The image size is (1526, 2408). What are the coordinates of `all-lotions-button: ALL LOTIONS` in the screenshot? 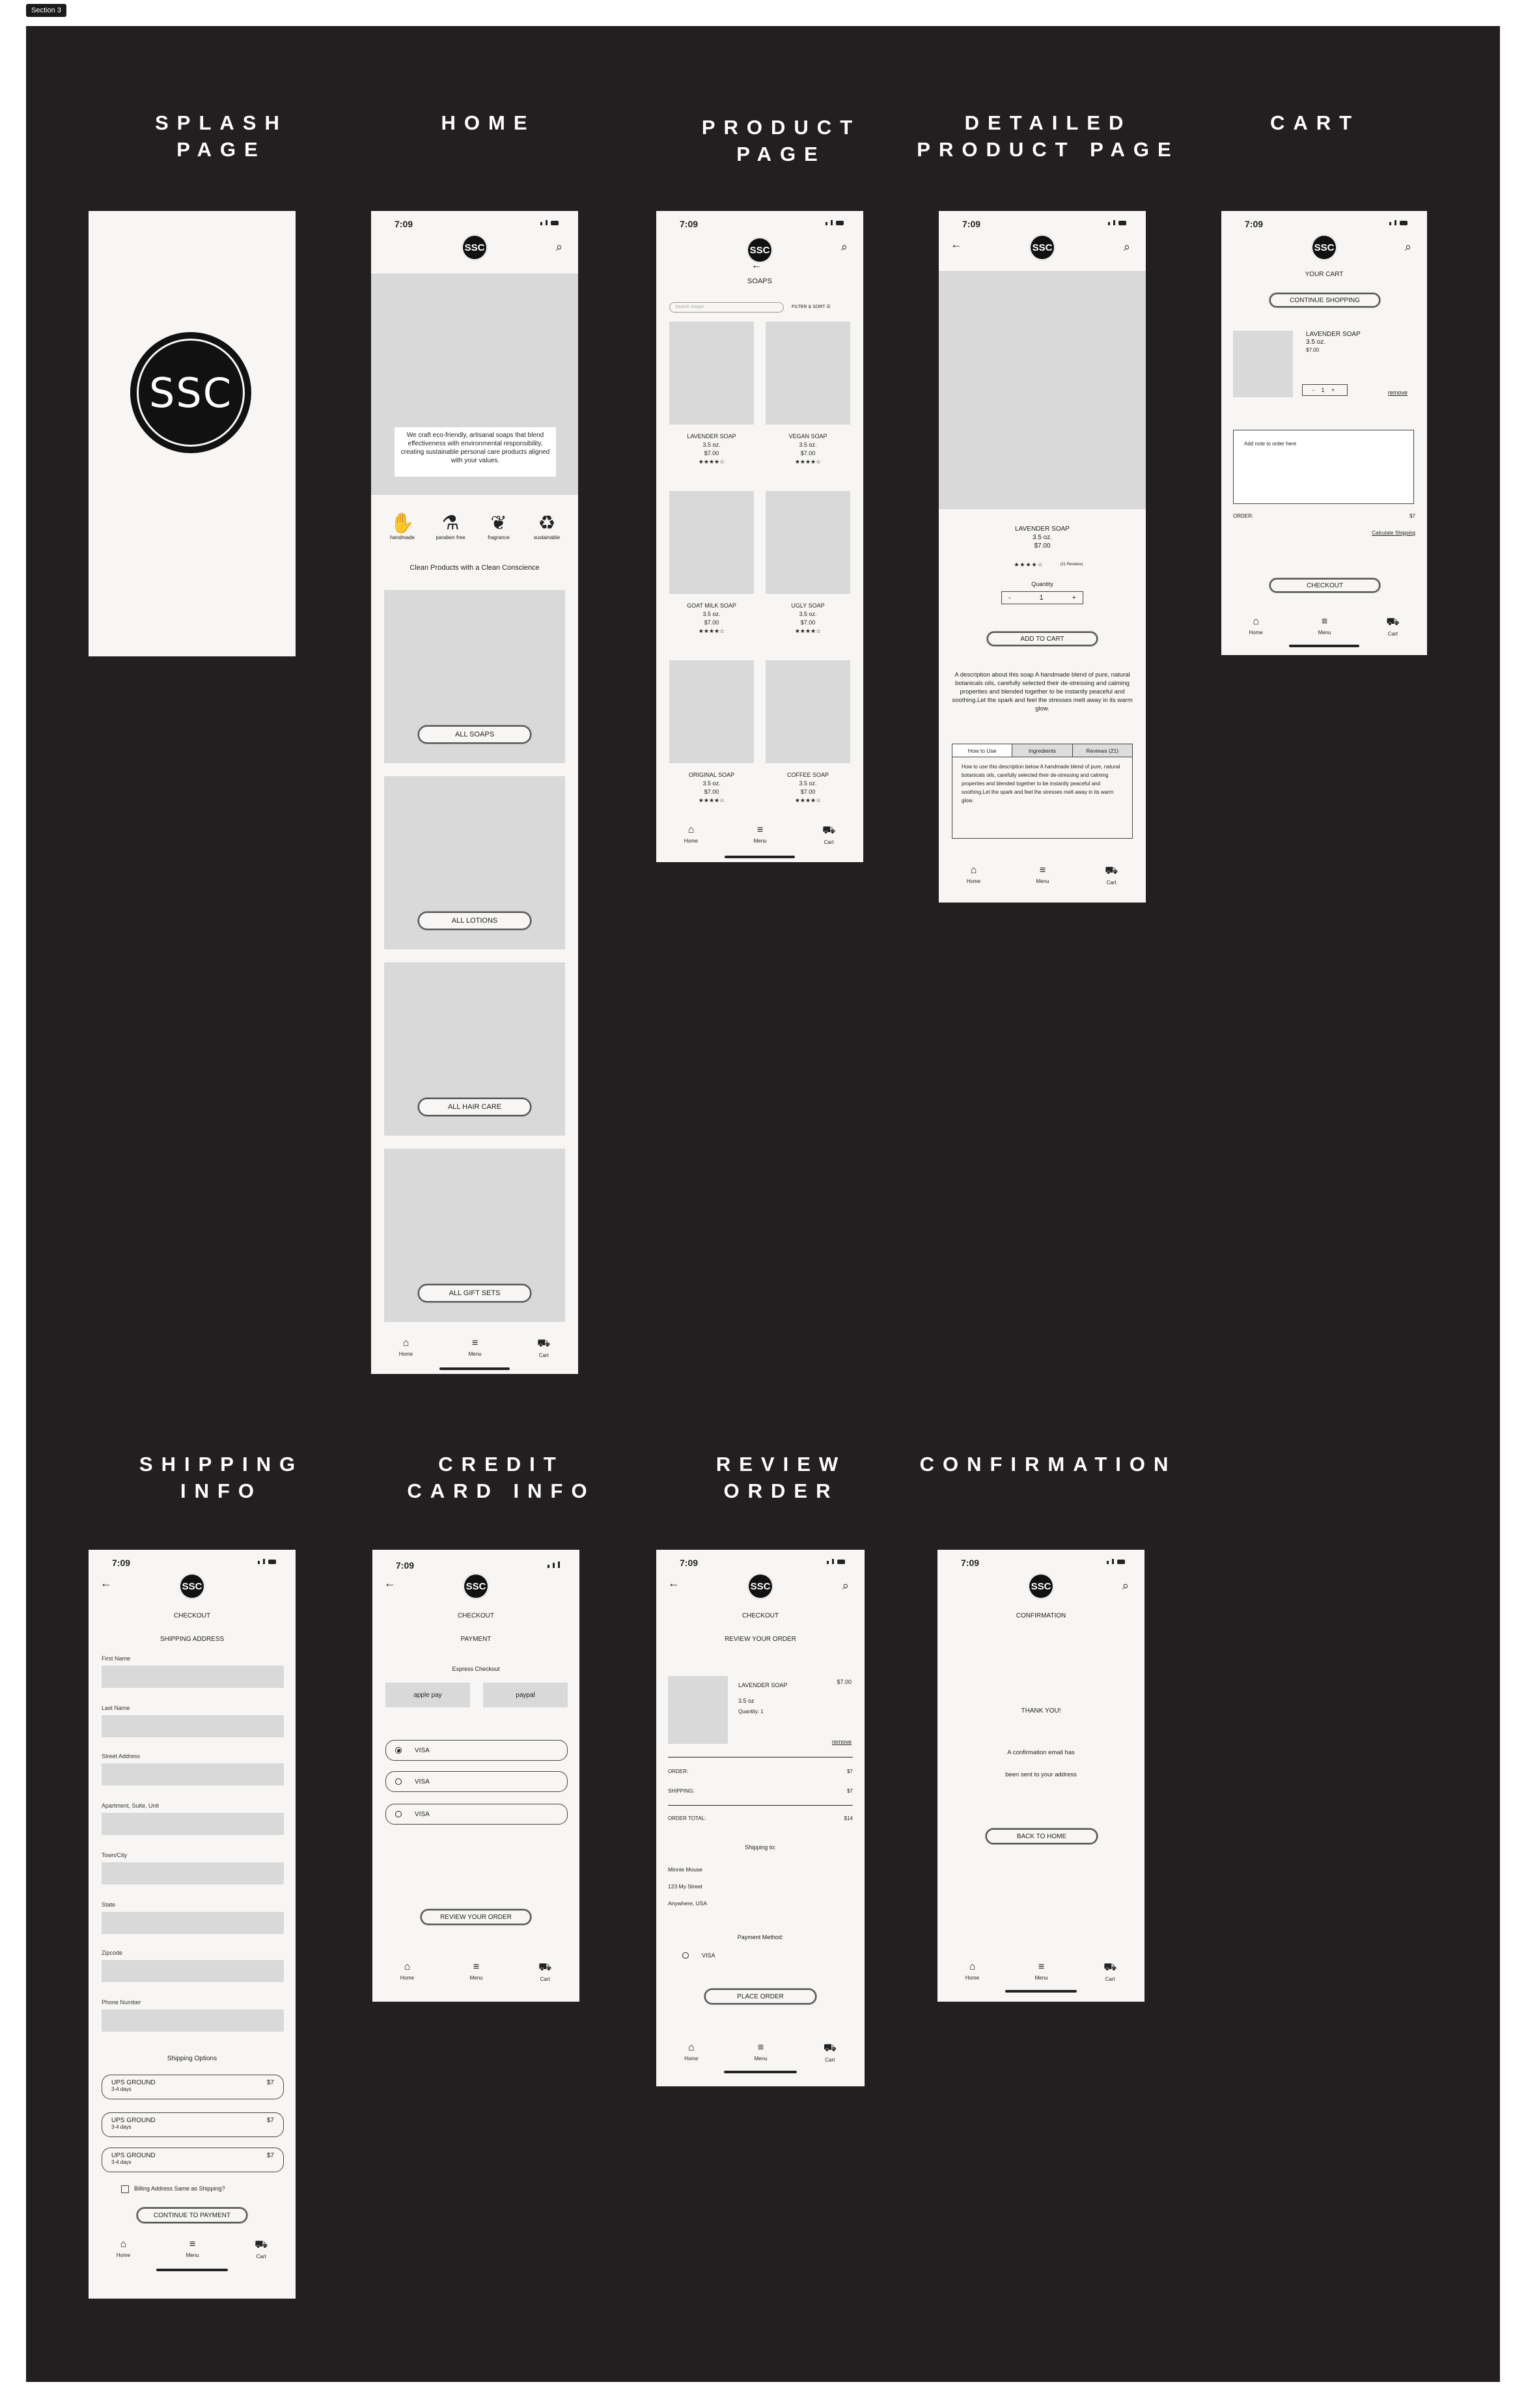 It's located at (474, 921).